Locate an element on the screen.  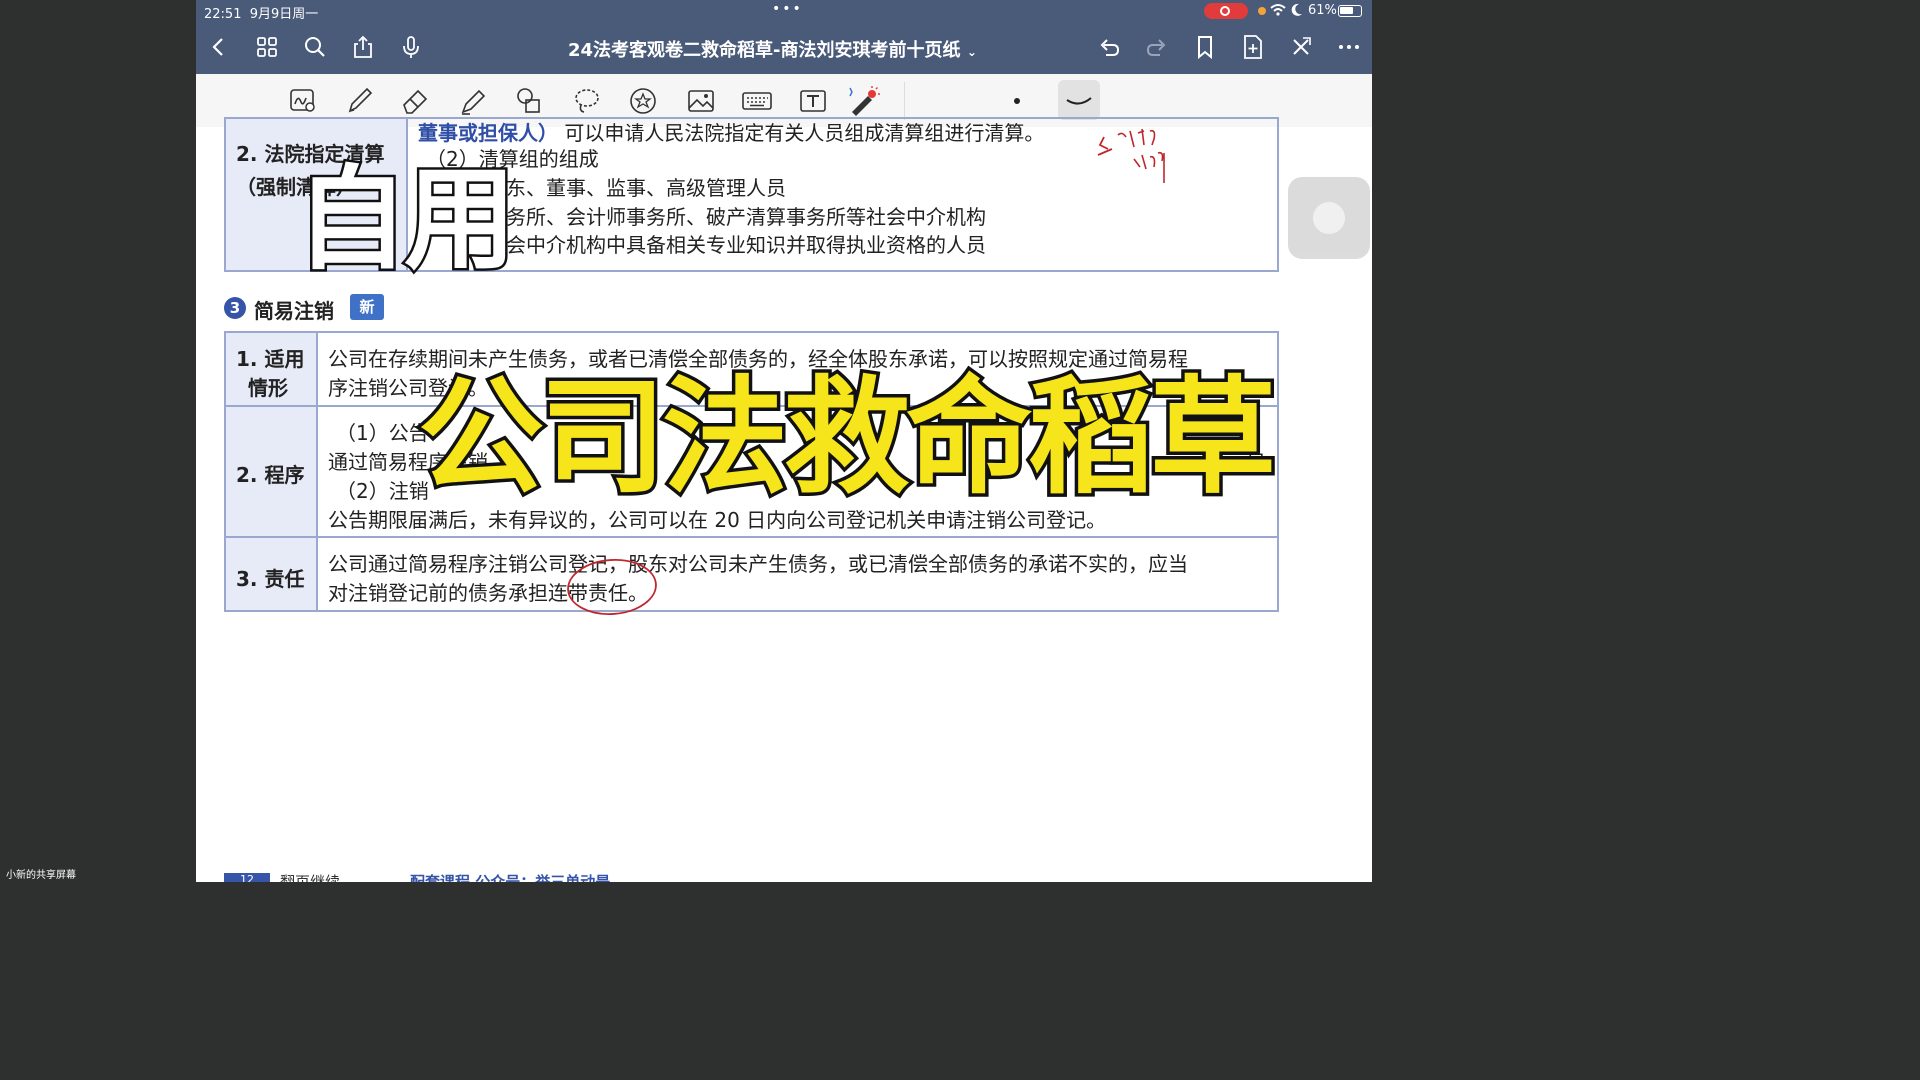
multitask-dots: ••• is located at coordinates (787, 9).